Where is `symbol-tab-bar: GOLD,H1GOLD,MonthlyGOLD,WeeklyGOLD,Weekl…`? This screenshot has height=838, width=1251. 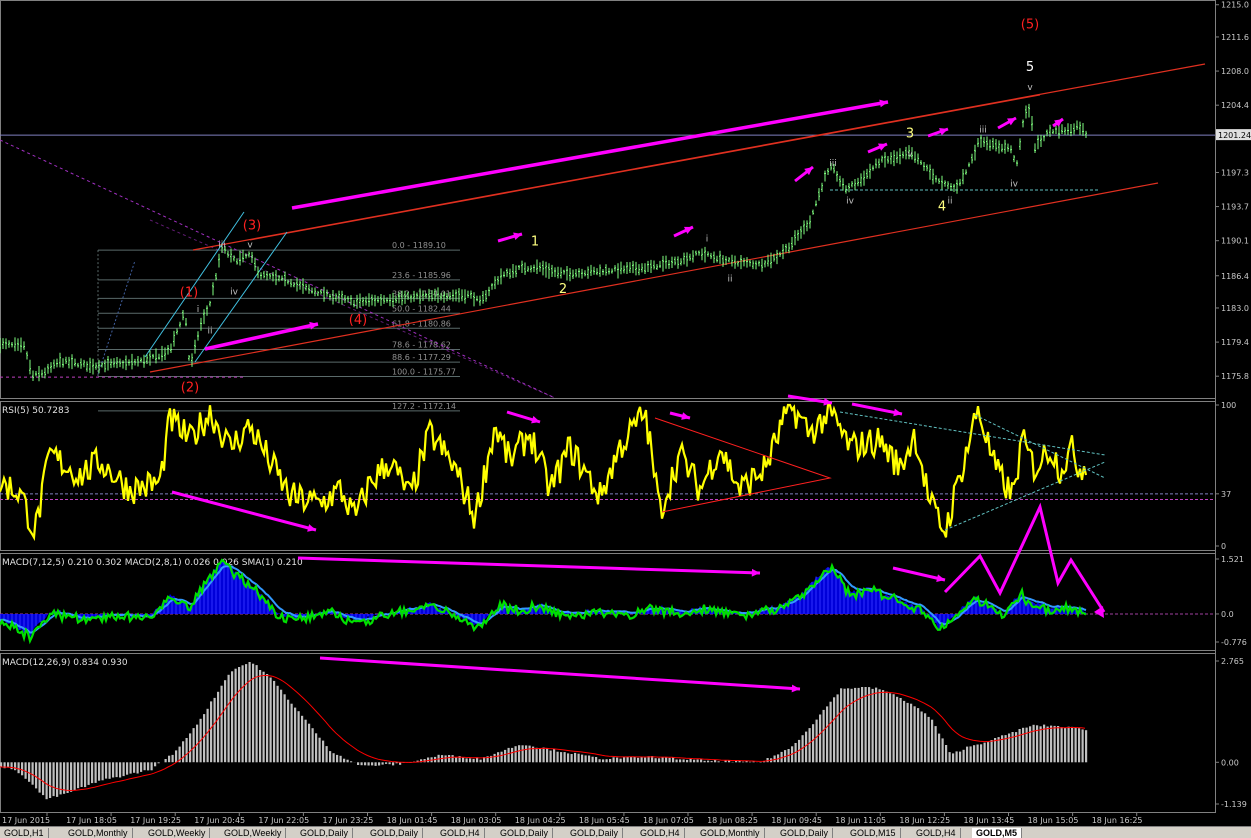 symbol-tab-bar: GOLD,H1GOLD,MonthlyGOLD,WeeklyGOLD,Weekl… is located at coordinates (625, 832).